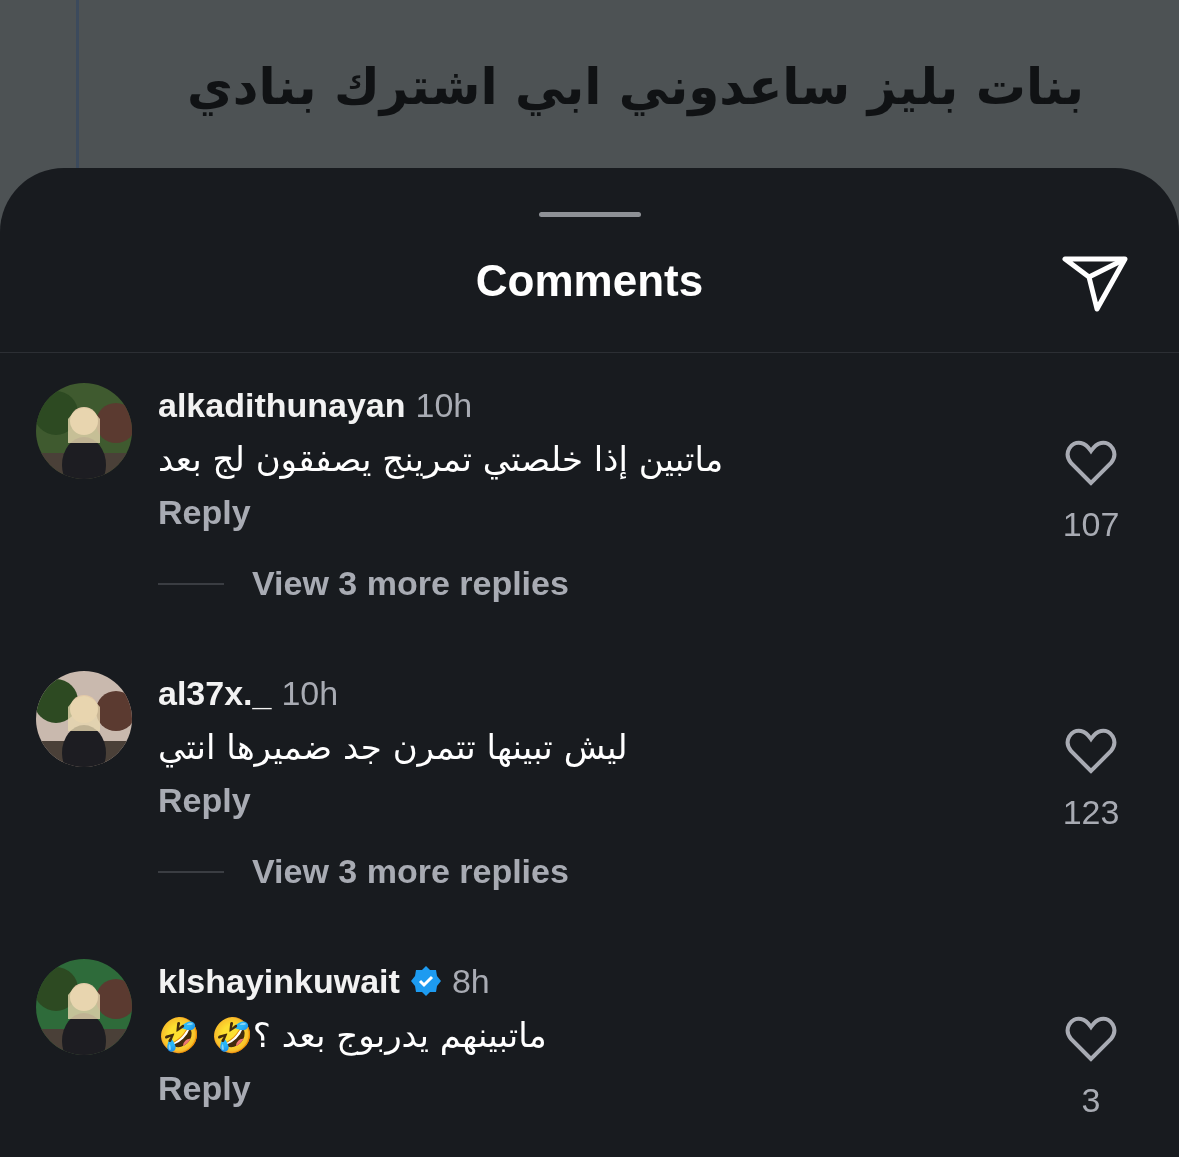 The height and width of the screenshot is (1157, 1179). I want to click on drag-handle, so click(589, 214).